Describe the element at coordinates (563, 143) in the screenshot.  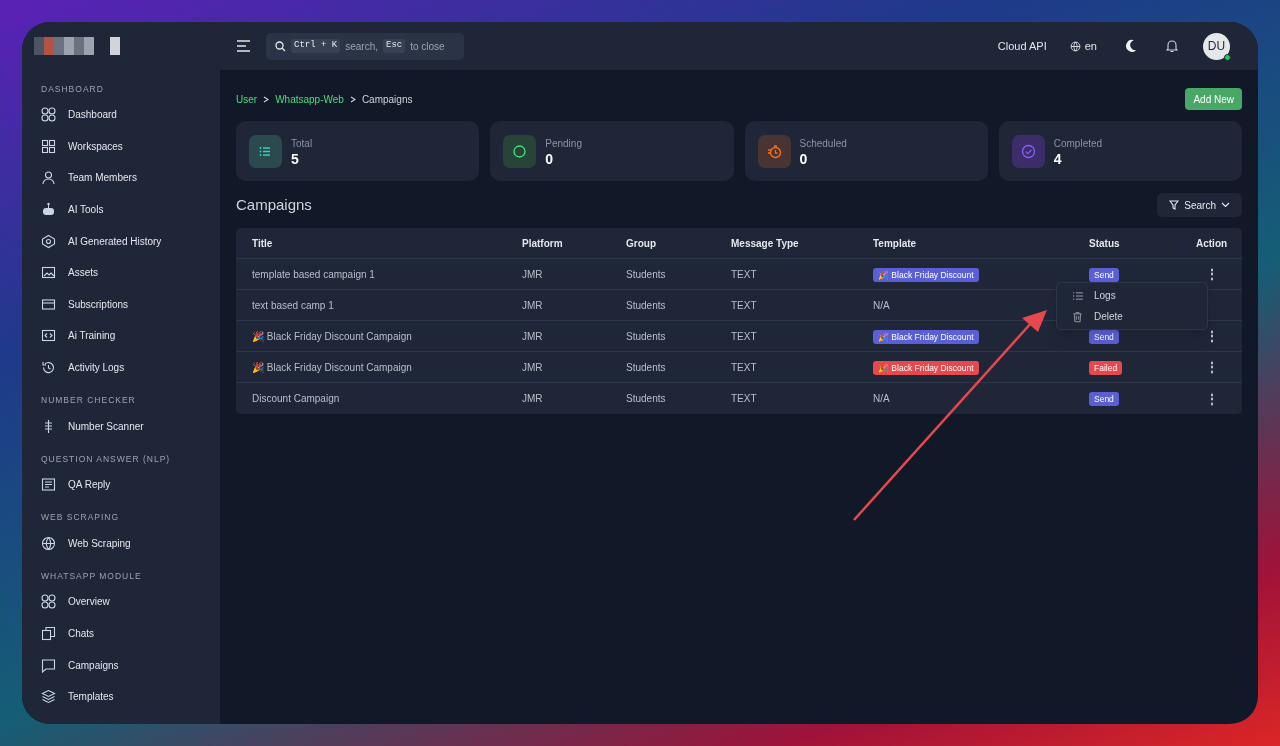
I see `stat-label: Pending` at that location.